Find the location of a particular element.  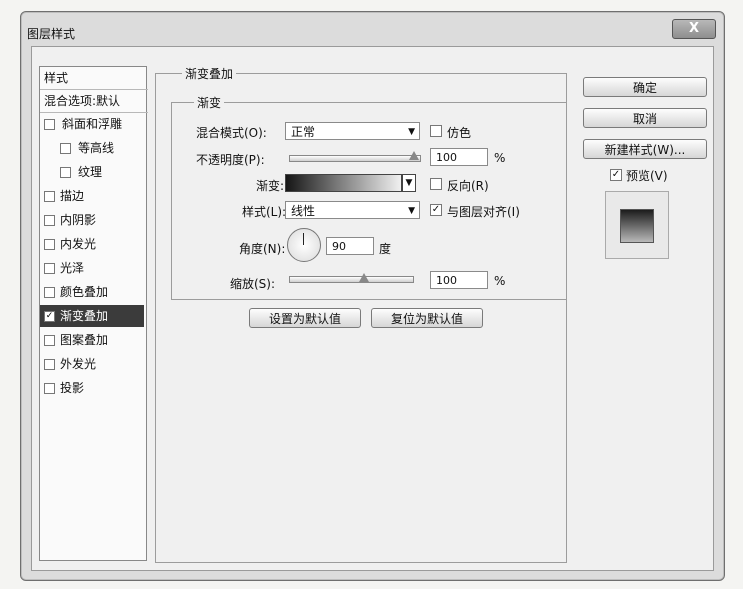

style-select: 线性 ▼ is located at coordinates (352, 210).